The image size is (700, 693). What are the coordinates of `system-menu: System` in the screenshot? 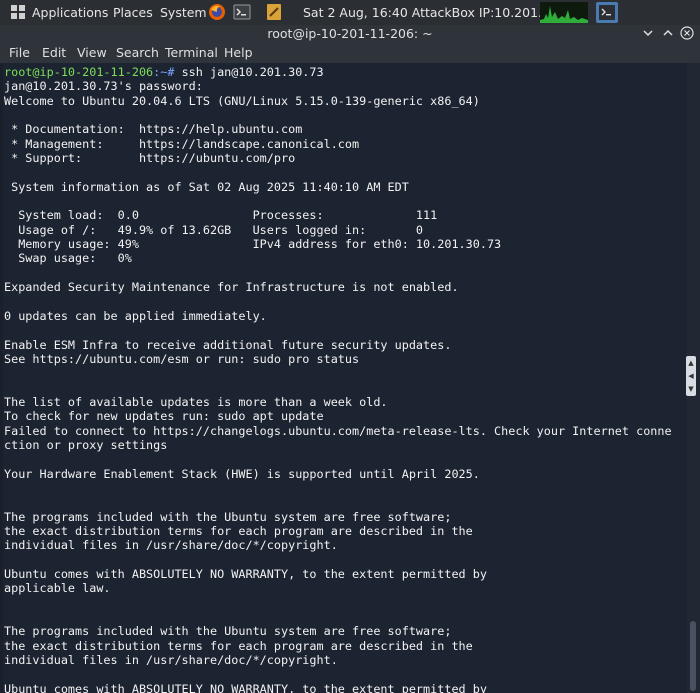 It's located at (183, 12).